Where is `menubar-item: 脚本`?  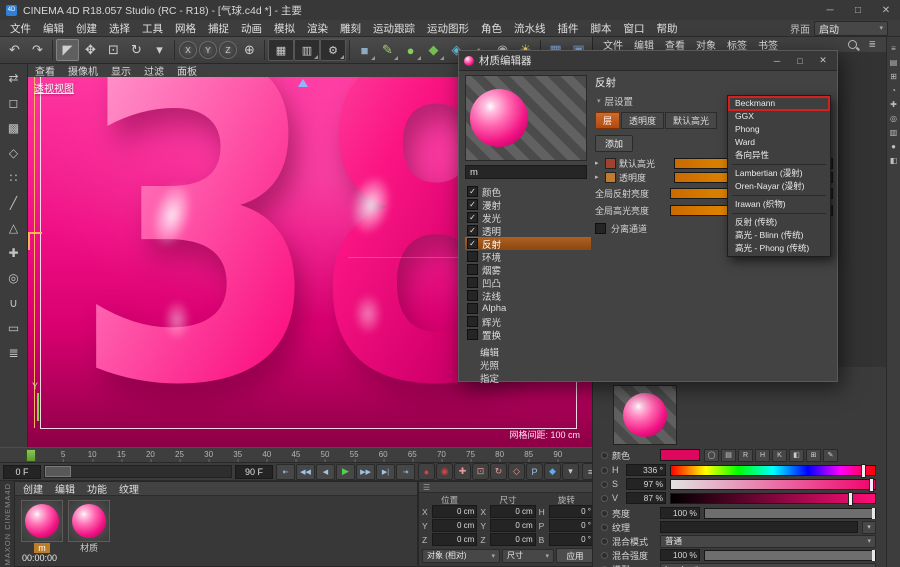 menubar-item: 脚本 is located at coordinates (601, 28).